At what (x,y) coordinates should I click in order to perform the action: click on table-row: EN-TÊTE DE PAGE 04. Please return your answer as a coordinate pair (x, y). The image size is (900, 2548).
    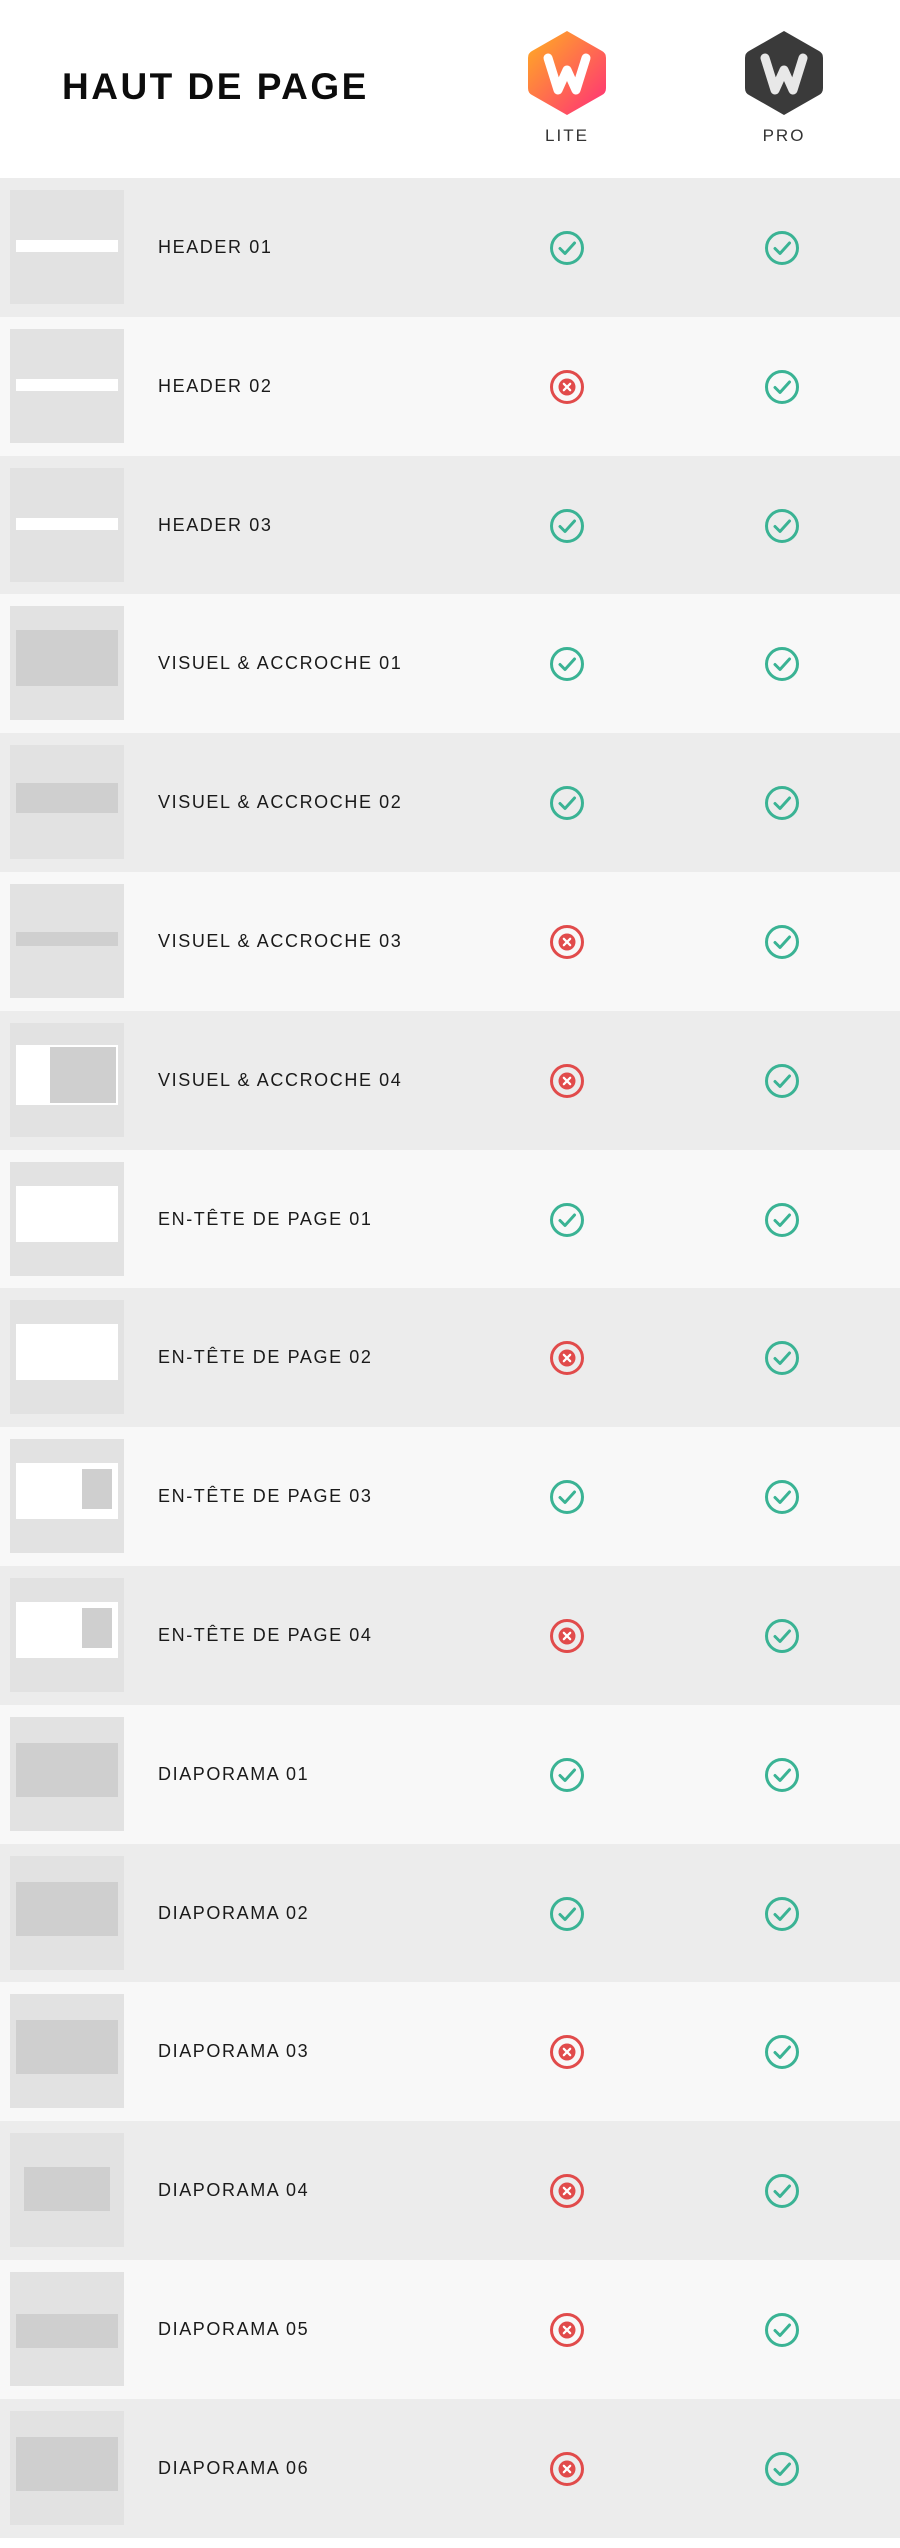
    Looking at the image, I should click on (450, 1635).